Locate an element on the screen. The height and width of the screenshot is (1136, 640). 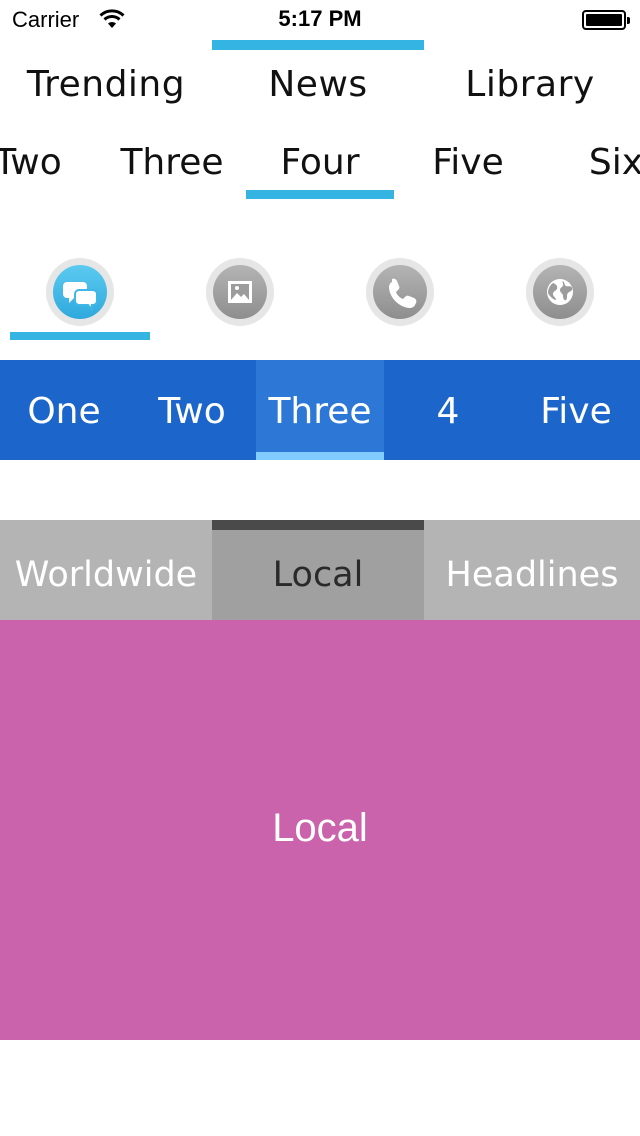
phone-icon is located at coordinates (400, 292).